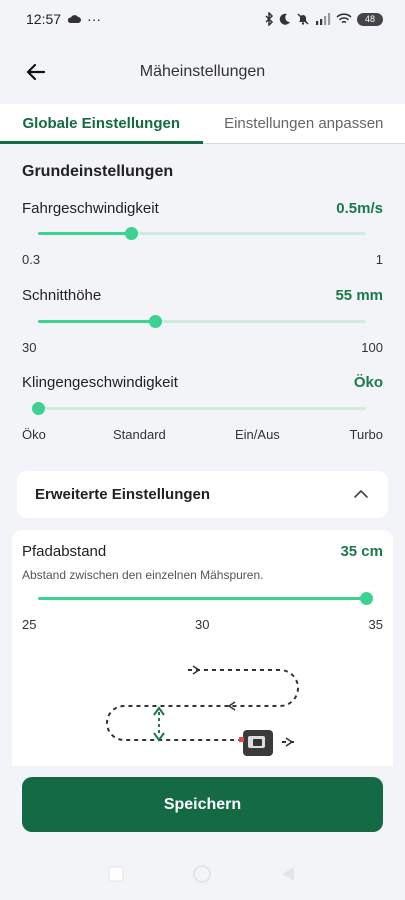  I want to click on app-bar: Mäheinstellungen, so click(202, 72).